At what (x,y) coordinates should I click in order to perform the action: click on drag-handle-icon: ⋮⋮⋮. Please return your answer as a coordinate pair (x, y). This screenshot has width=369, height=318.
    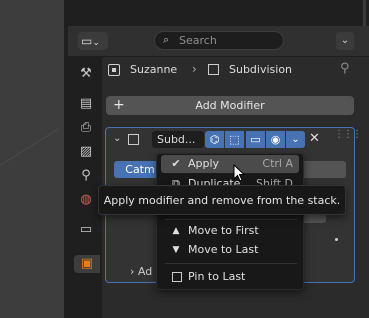
    Looking at the image, I should click on (348, 134).